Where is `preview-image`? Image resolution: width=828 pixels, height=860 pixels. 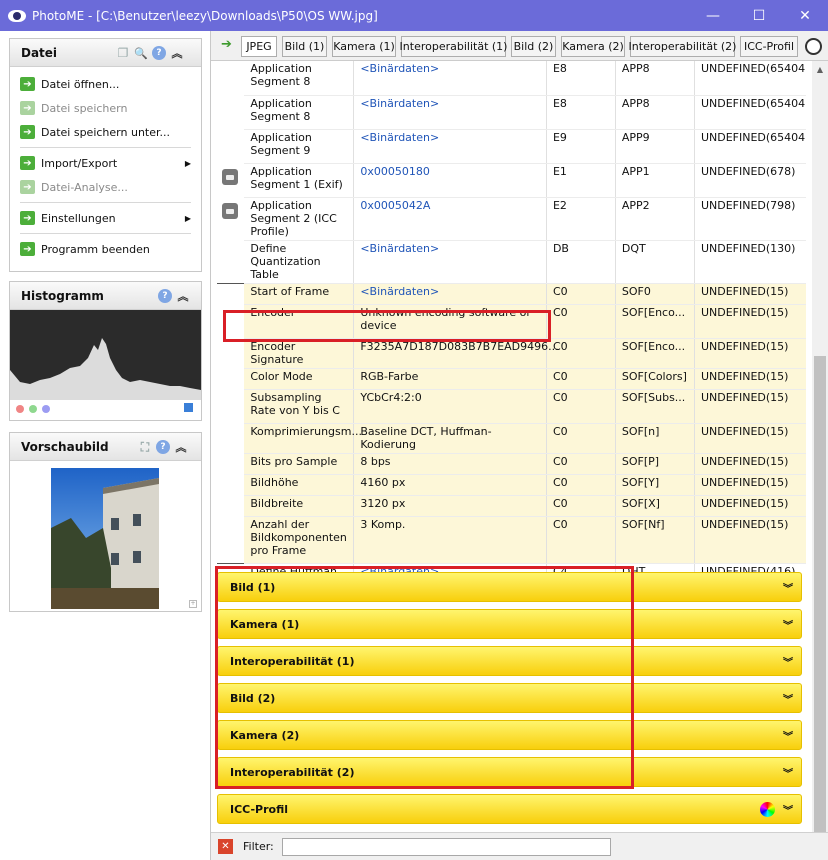 preview-image is located at coordinates (105, 538).